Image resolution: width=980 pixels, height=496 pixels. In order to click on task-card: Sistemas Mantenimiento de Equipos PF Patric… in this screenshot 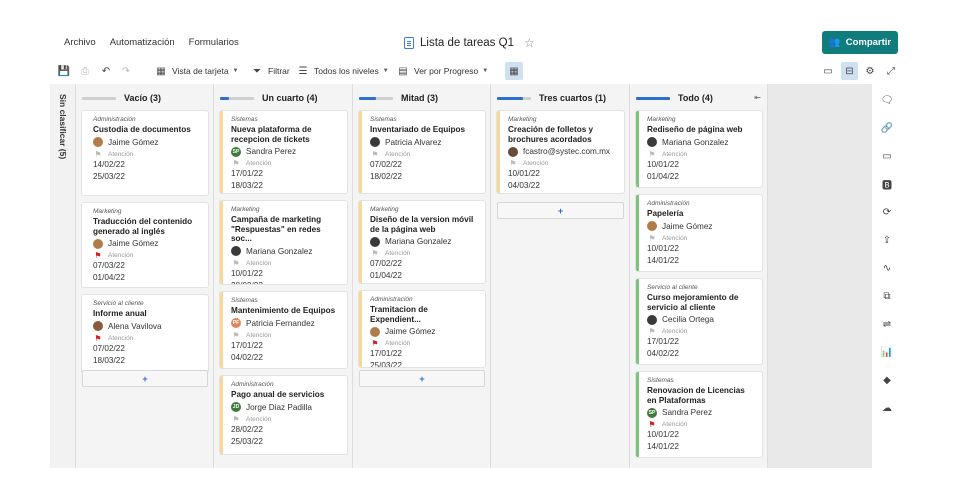, I will do `click(283, 330)`.